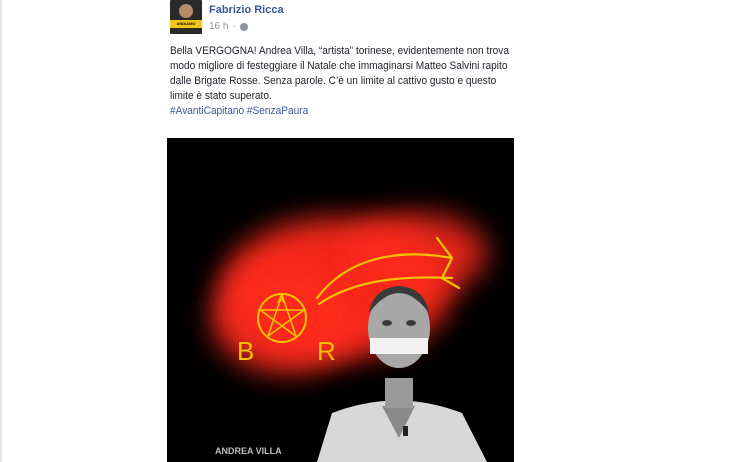 This screenshot has width=738, height=462. I want to click on hashtag-senzapaura: #SenzaPaura, so click(277, 111).